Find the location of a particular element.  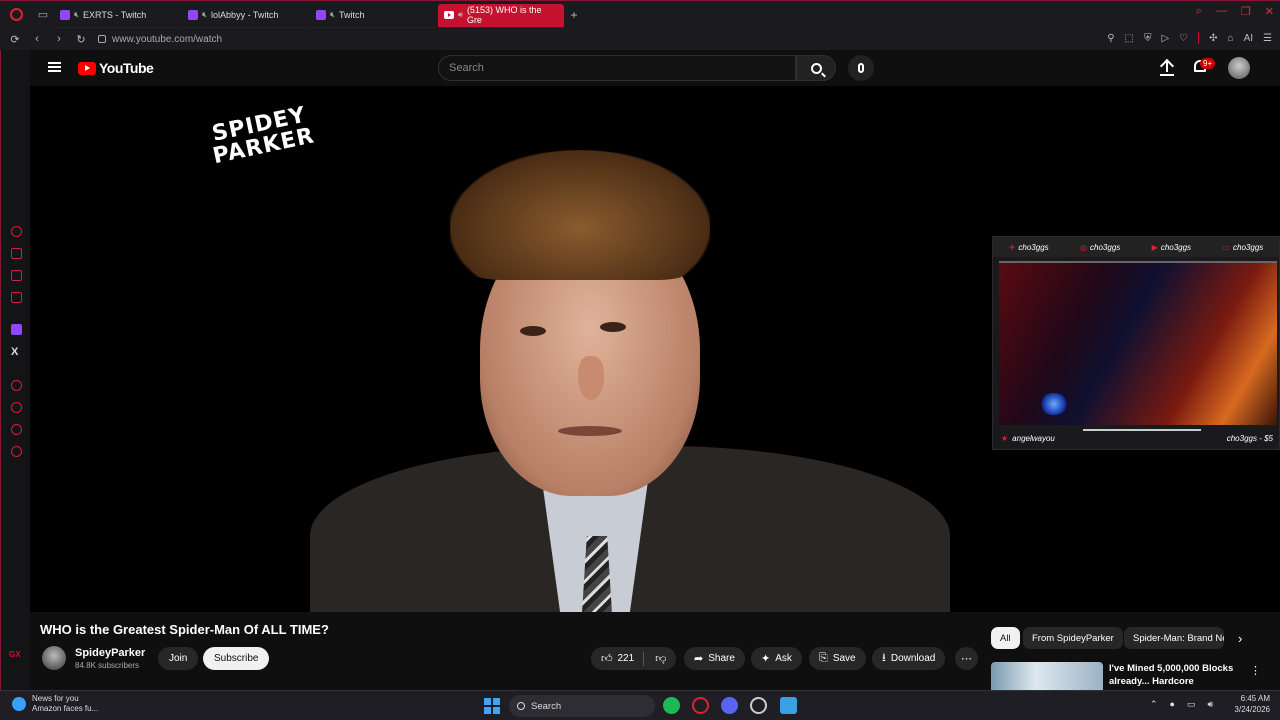

extensions-icon: ✣ is located at coordinates (1213, 38).